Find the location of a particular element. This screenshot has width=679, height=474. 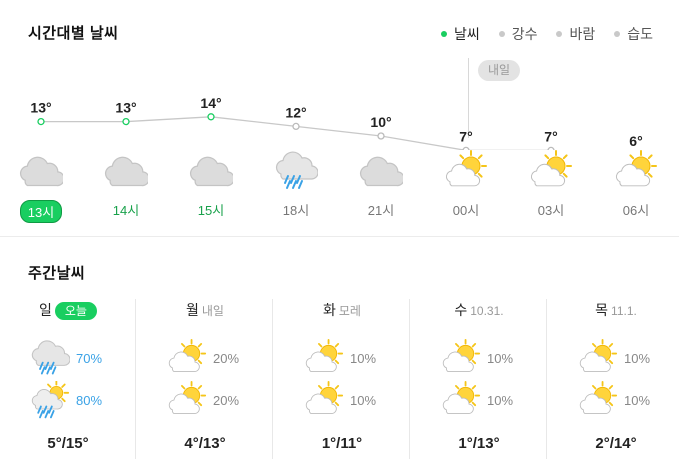

temperature-label: 12° is located at coordinates (295, 112).